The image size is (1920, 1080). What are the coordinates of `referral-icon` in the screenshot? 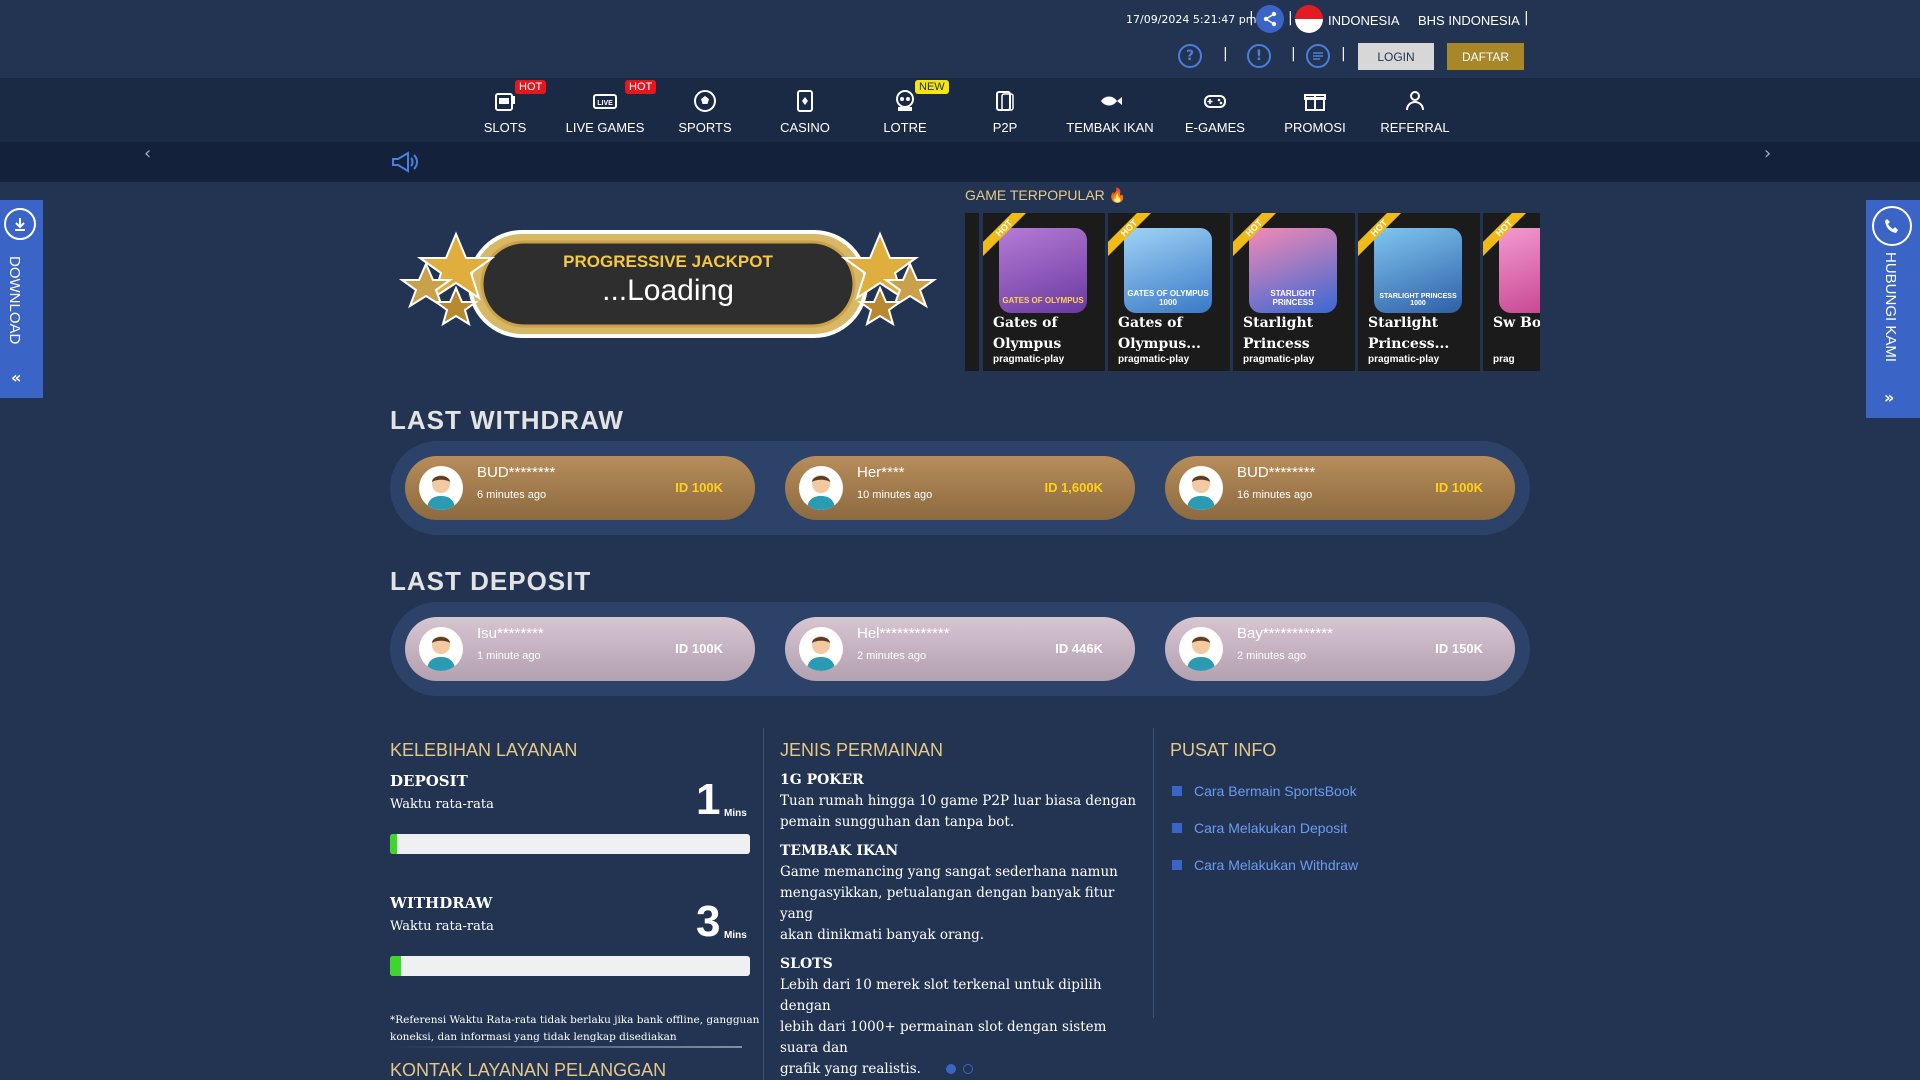 It's located at (1415, 101).